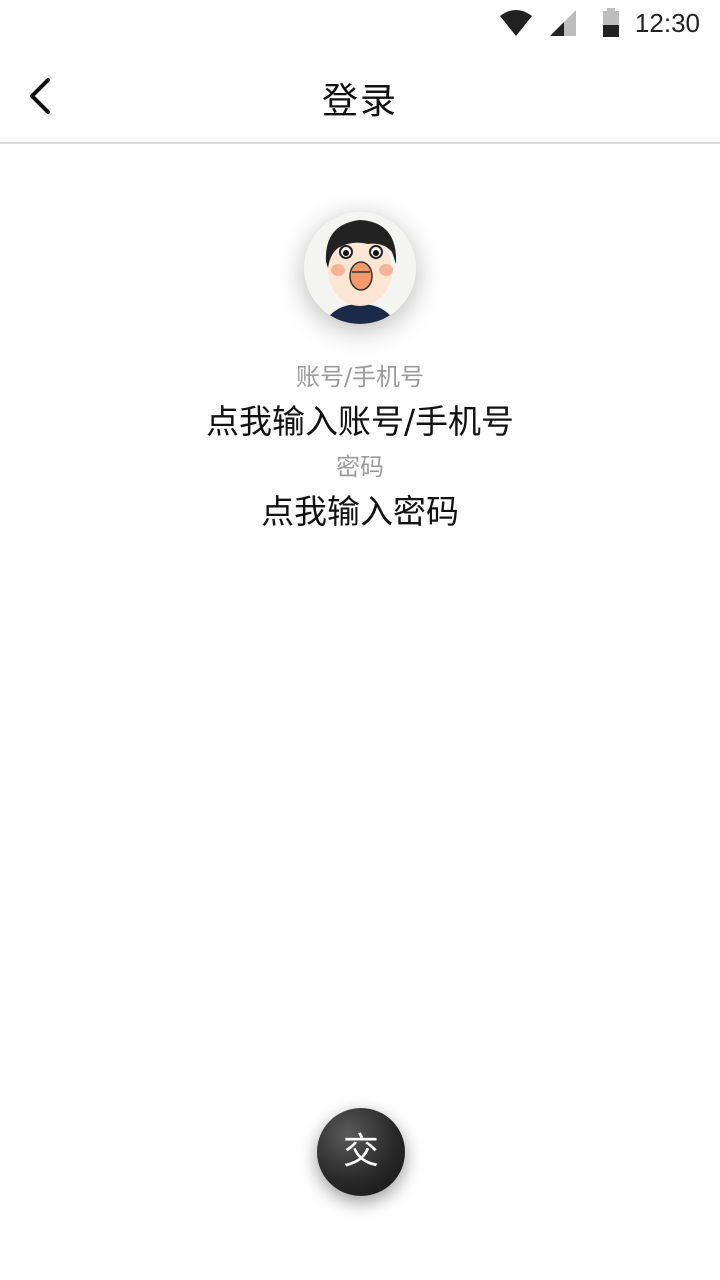 The image size is (720, 1280). What do you see at coordinates (360, 422) in the screenshot?
I see `account-input: 点我输入账号/手机号` at bounding box center [360, 422].